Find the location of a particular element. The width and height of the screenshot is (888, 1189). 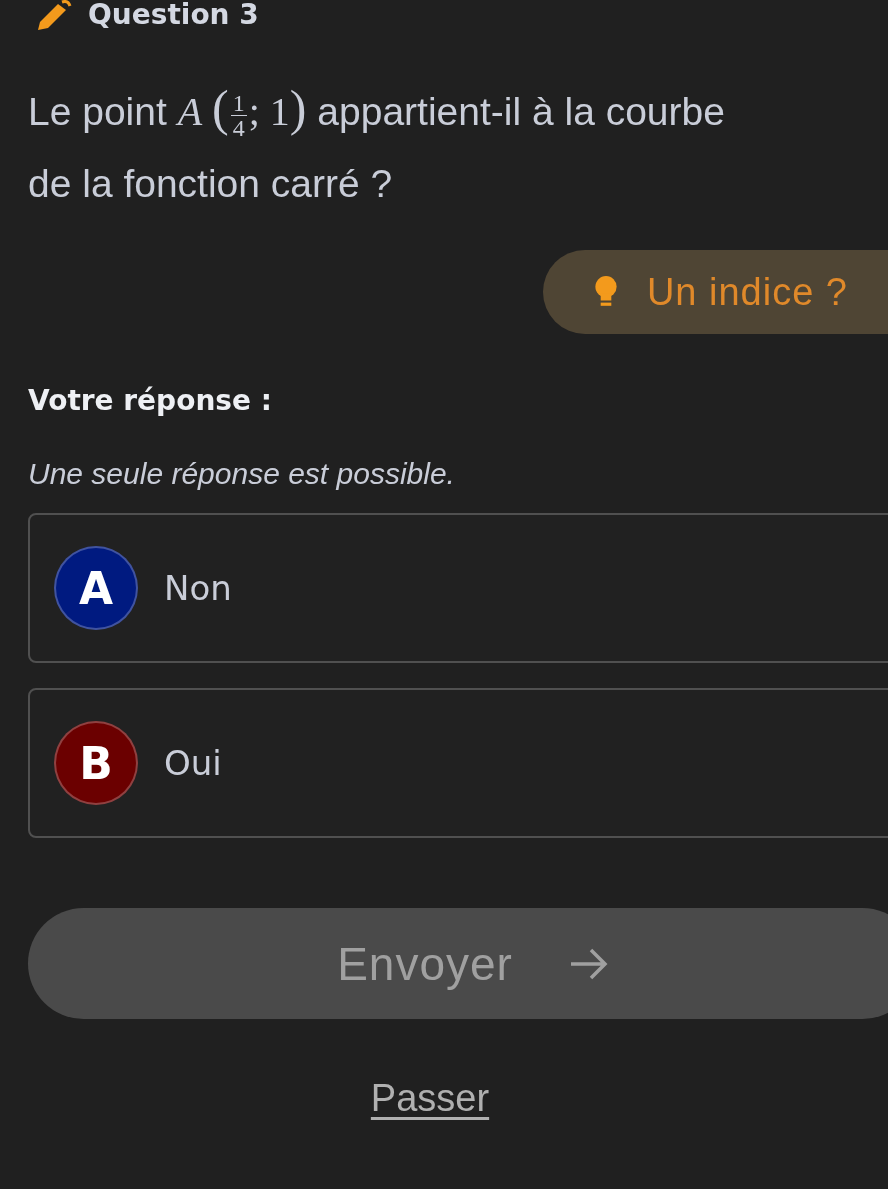

skip-link: Passer is located at coordinates (430, 1098).